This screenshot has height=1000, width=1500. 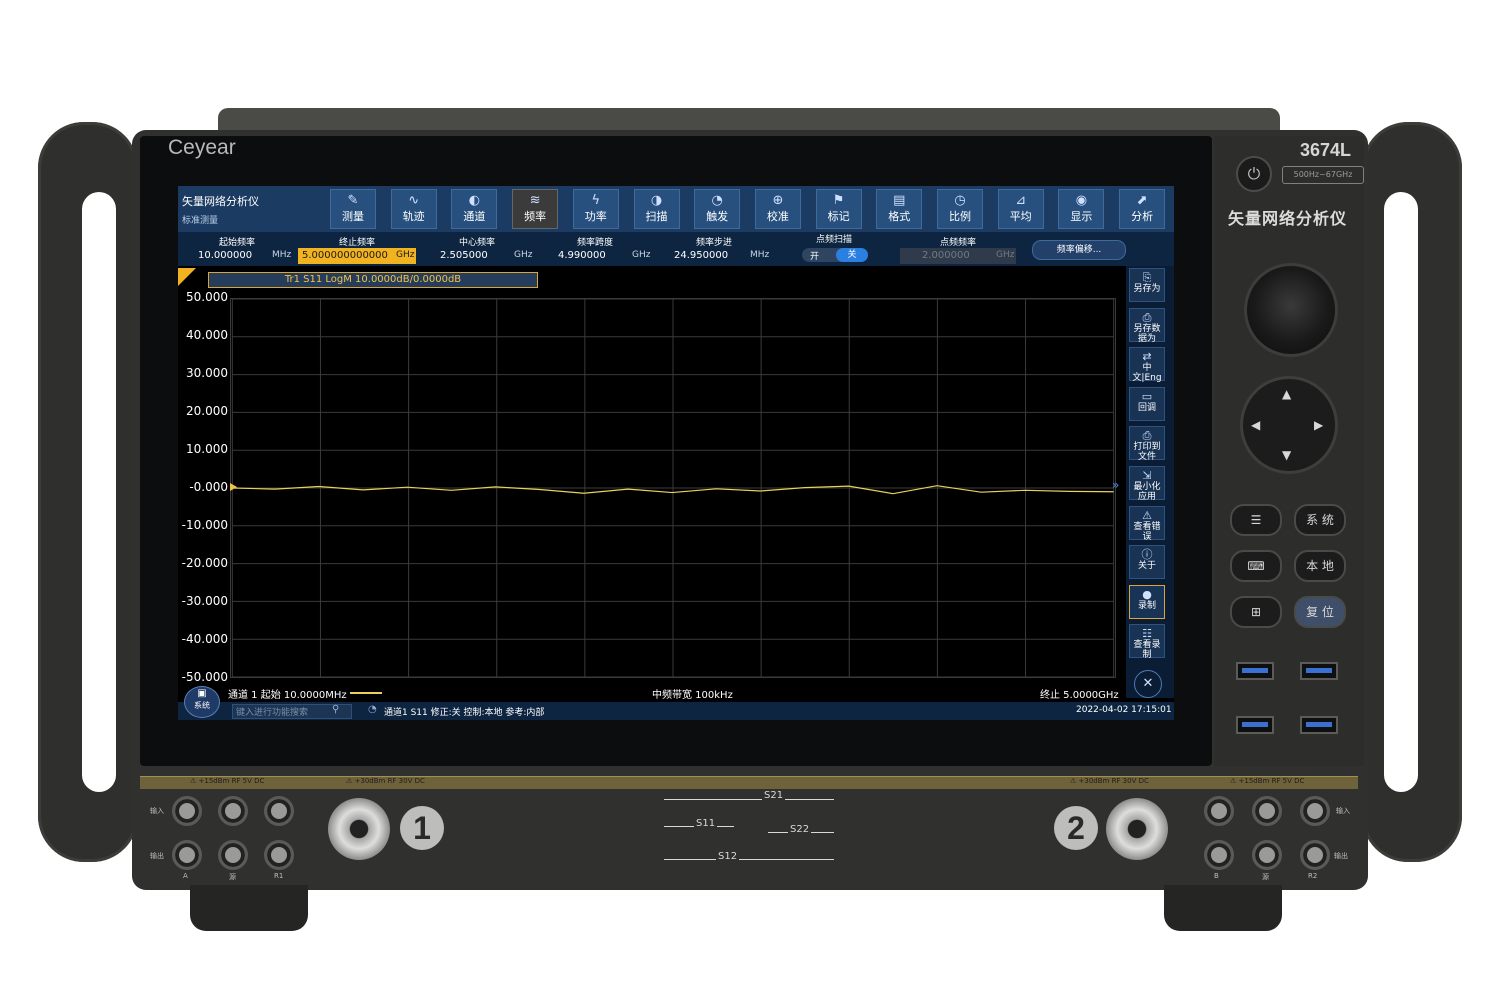 I want to click on center-freq-label: 中心频率, so click(x=476, y=243).